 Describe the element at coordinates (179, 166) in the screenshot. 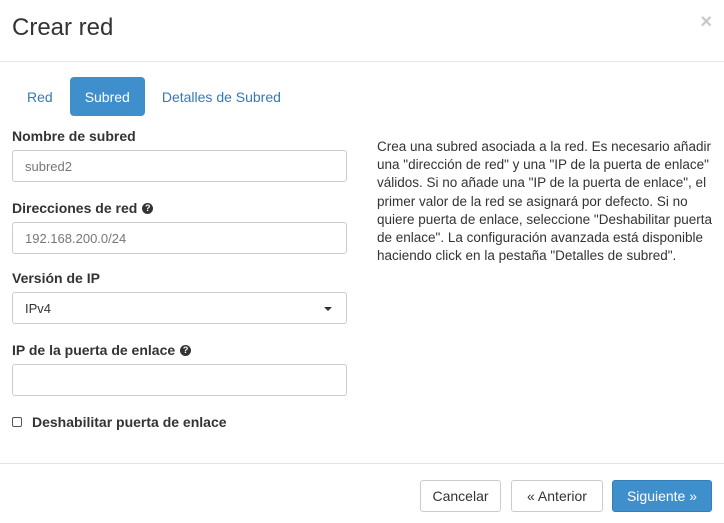

I see `subnet-name-input: subred2` at that location.